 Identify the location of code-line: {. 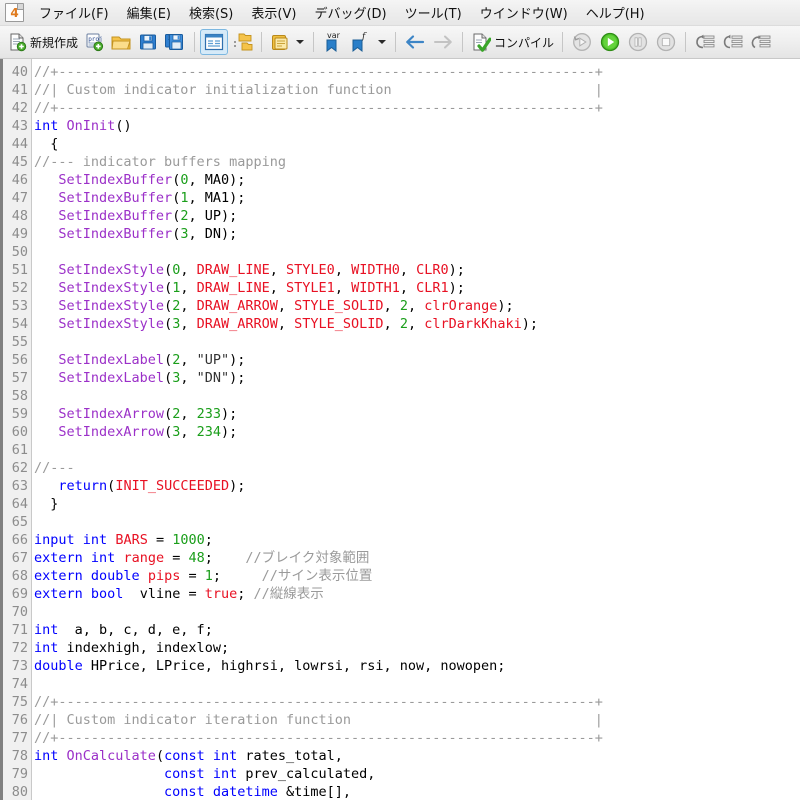
(417, 144).